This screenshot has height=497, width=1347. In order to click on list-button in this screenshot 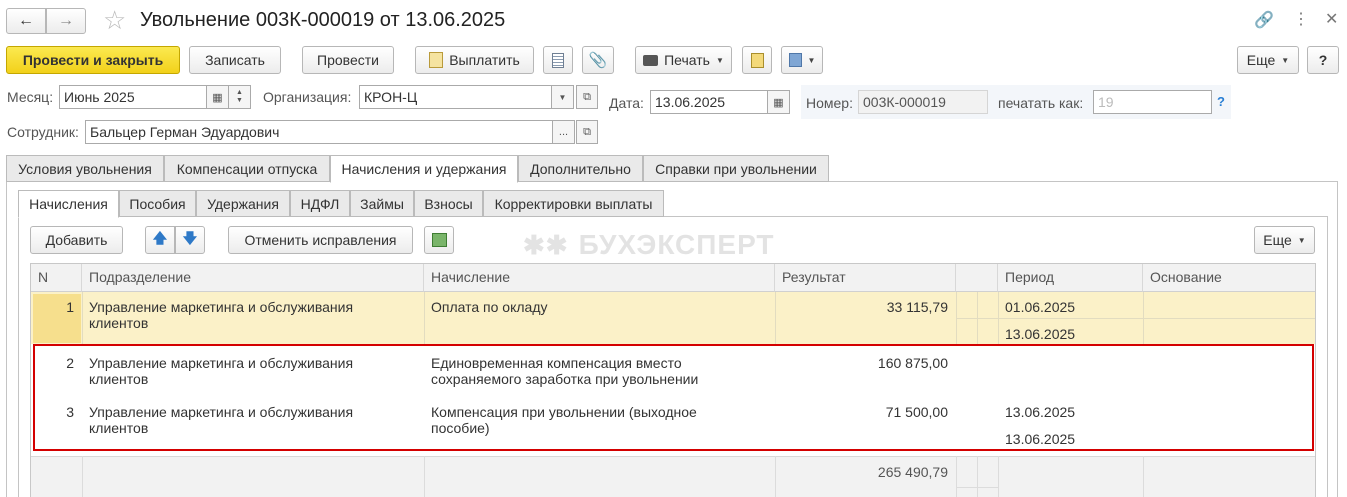, I will do `click(558, 60)`.